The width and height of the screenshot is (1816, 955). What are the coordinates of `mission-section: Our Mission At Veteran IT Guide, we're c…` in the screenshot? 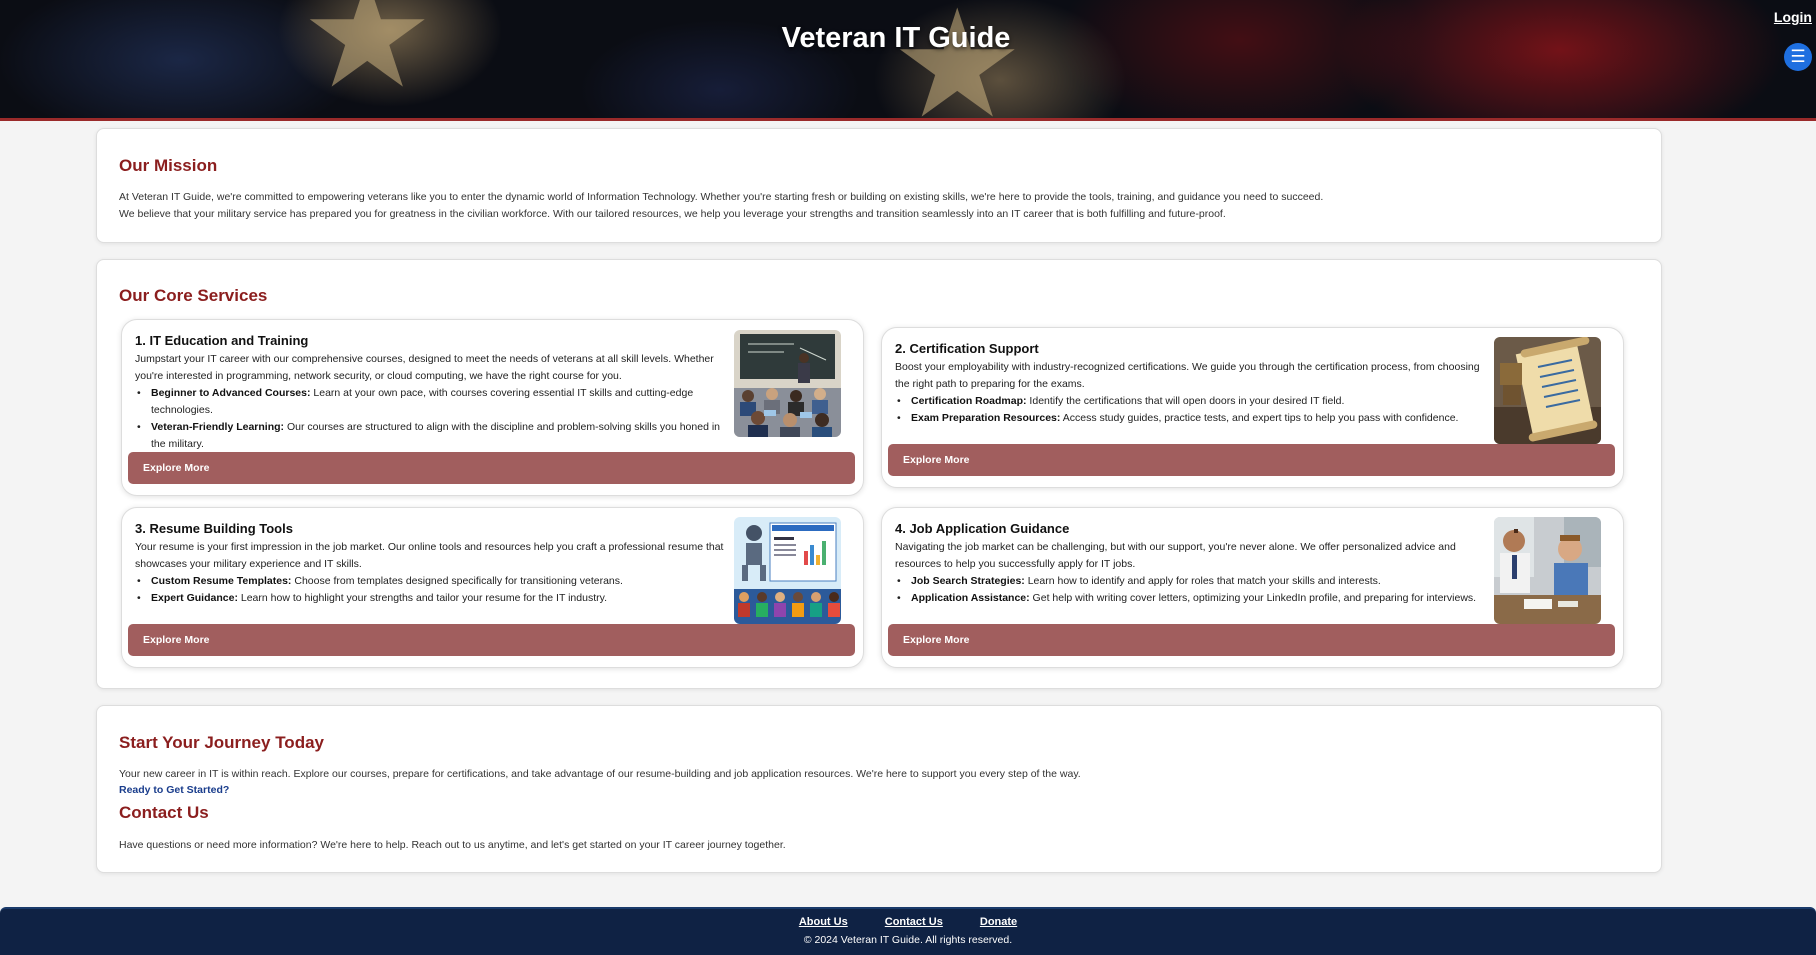 It's located at (879, 185).